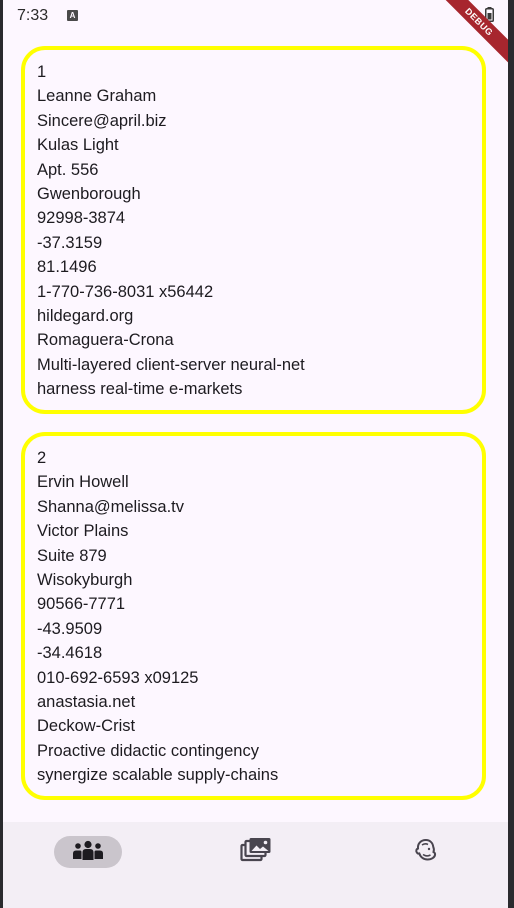  Describe the element at coordinates (85, 579) in the screenshot. I see `address-city: Wisokyburgh` at that location.